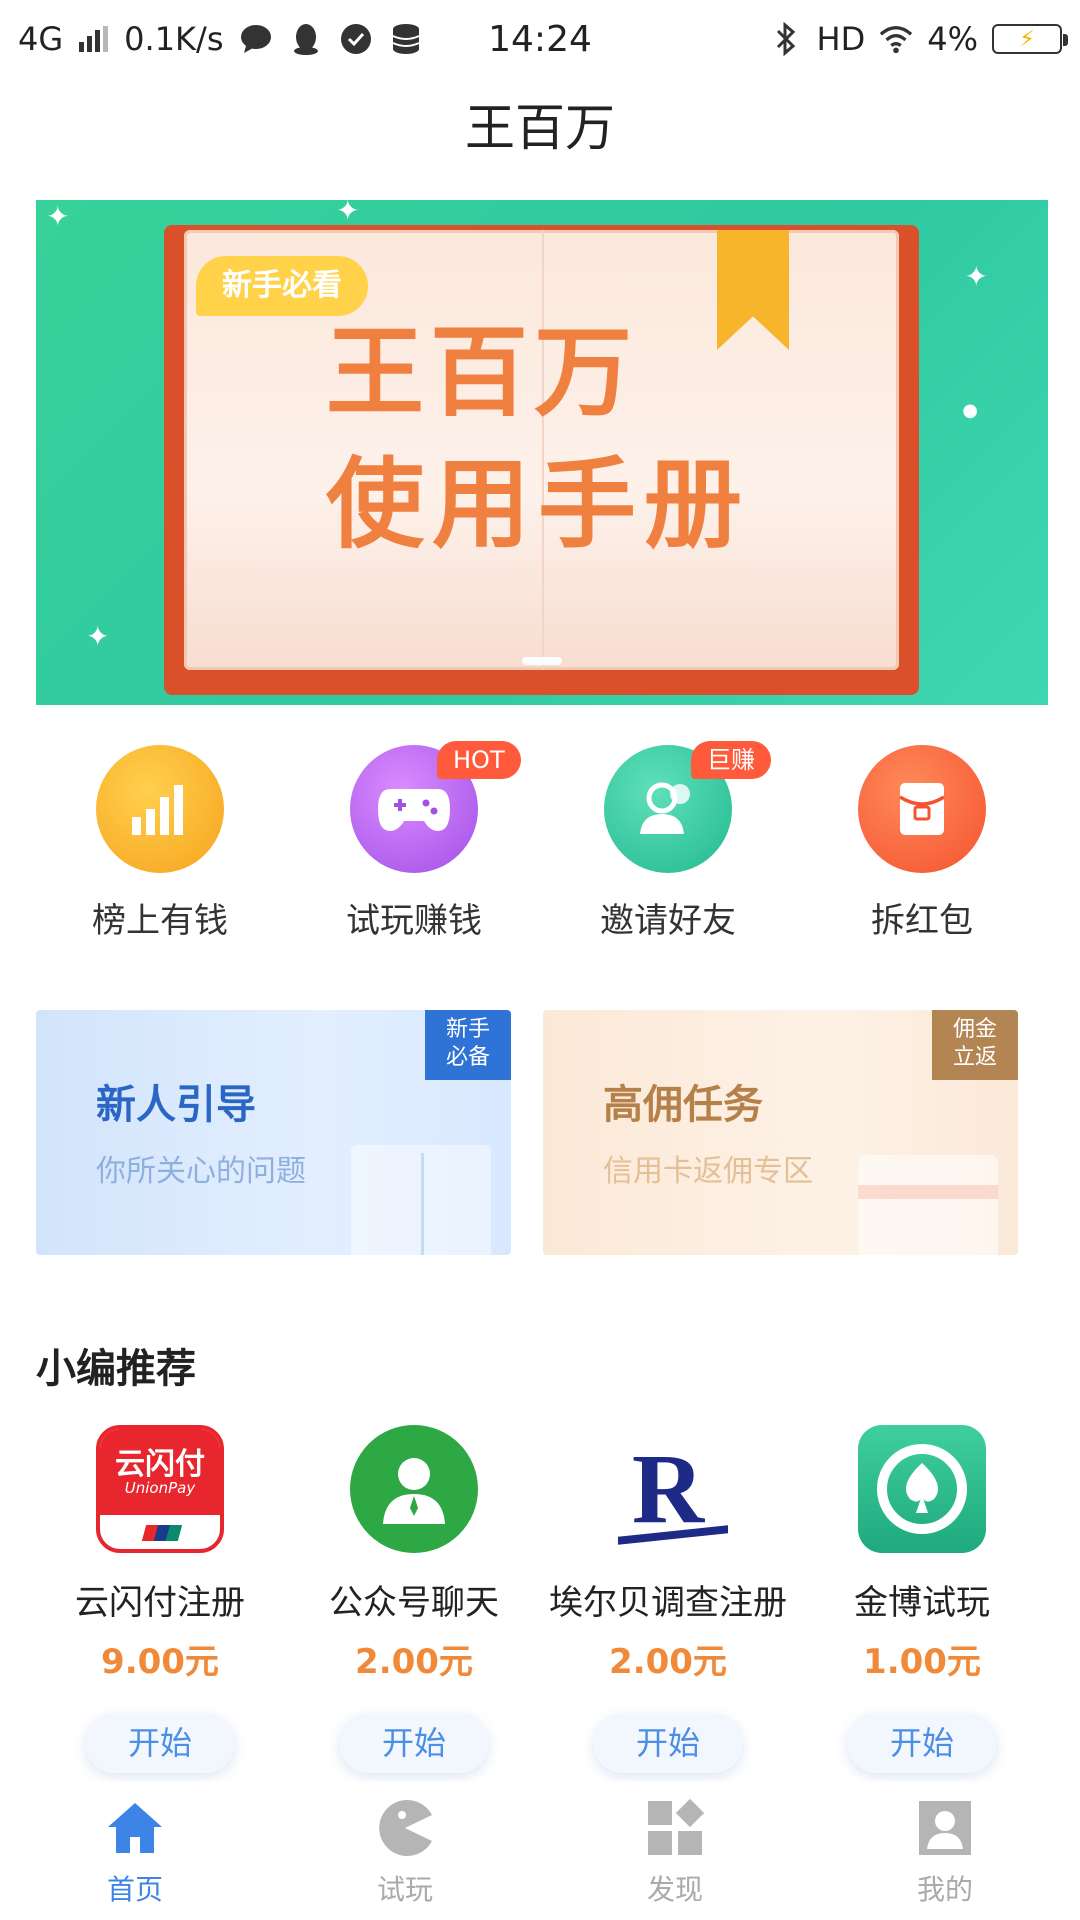  I want to click on hd-indicator: HD, so click(841, 39).